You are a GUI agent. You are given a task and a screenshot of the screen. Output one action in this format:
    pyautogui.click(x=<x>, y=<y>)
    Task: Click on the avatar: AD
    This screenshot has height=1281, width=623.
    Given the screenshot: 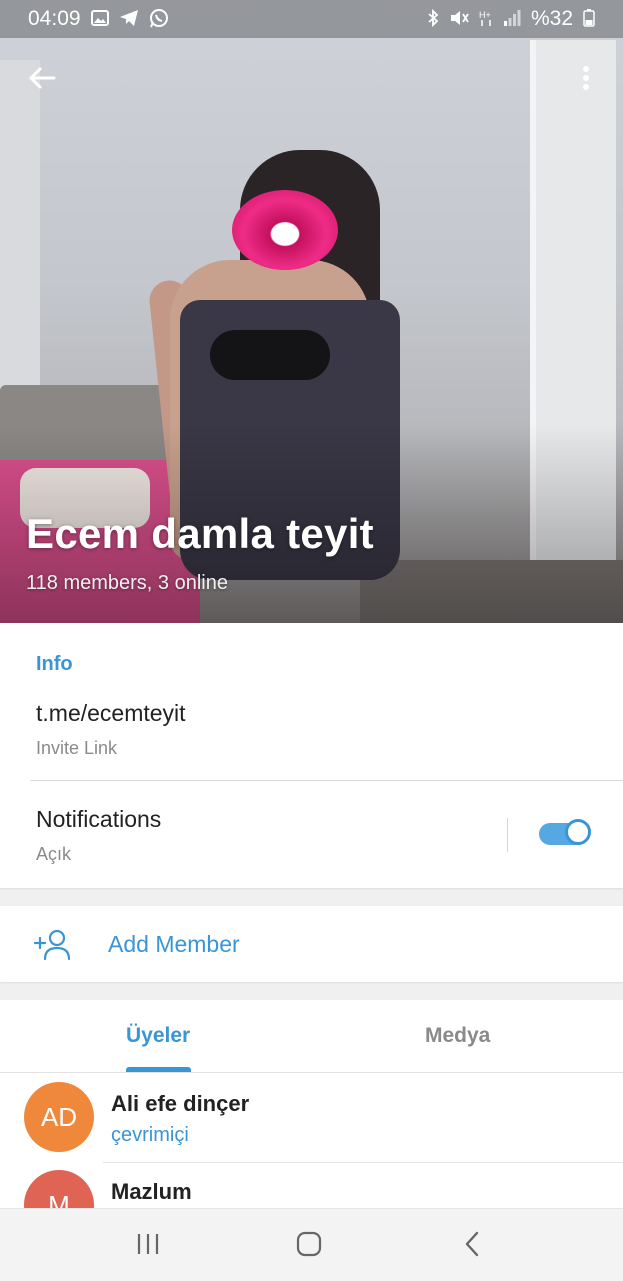 What is the action you would take?
    pyautogui.click(x=59, y=1117)
    